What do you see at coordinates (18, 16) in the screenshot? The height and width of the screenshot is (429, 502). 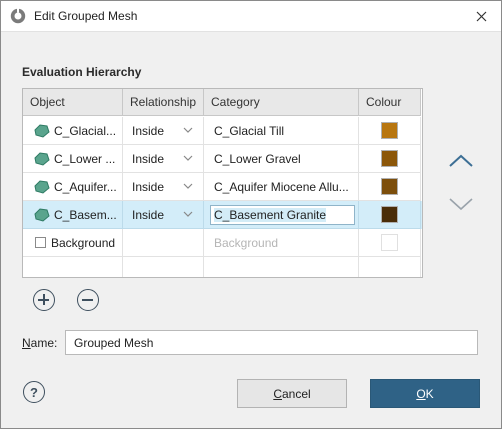 I see `app-logo-icon` at bounding box center [18, 16].